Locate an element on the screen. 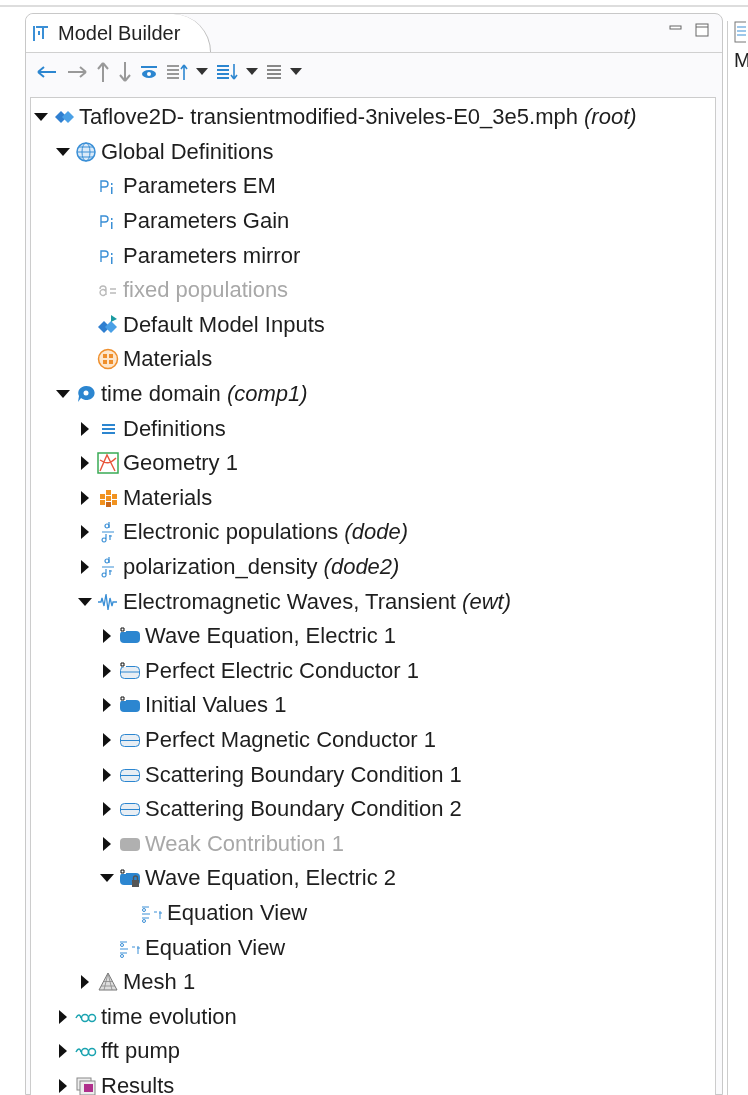 Image resolution: width=748 pixels, height=1095 pixels. list-icon is located at coordinates (274, 72).